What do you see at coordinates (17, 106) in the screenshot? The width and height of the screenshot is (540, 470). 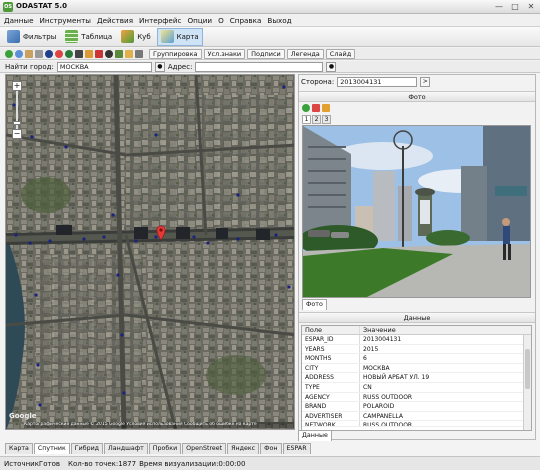 I see `zoom-track` at bounding box center [17, 106].